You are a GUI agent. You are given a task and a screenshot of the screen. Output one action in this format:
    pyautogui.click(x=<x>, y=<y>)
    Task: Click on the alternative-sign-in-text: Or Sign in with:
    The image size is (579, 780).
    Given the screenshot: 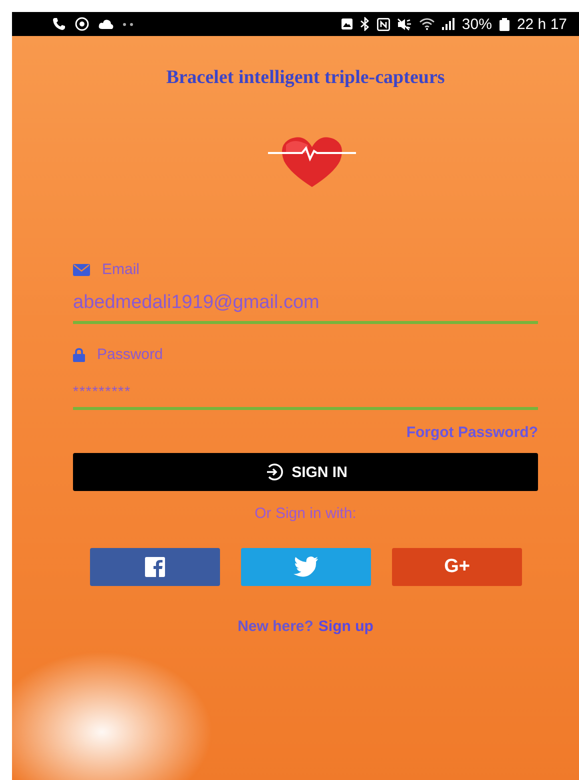 What is the action you would take?
    pyautogui.click(x=306, y=513)
    